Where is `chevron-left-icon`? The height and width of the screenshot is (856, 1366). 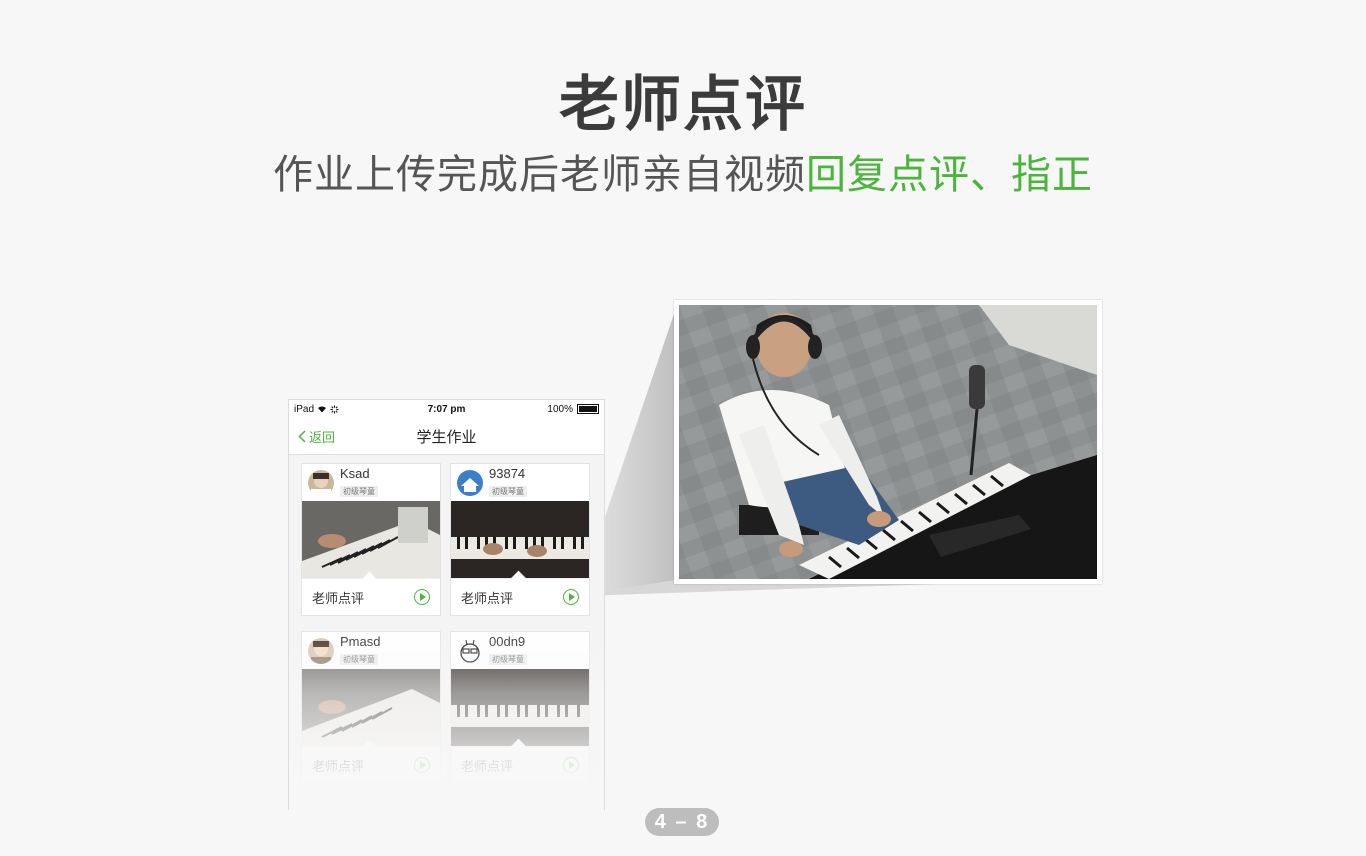 chevron-left-icon is located at coordinates (302, 436).